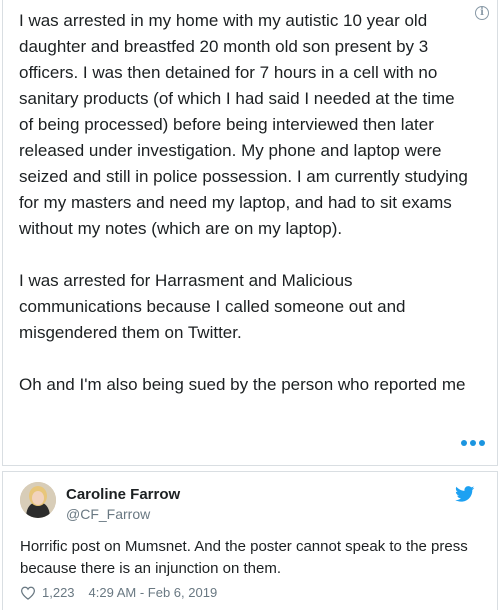 The height and width of the screenshot is (610, 503). I want to click on more-dots-icon, so click(473, 443).